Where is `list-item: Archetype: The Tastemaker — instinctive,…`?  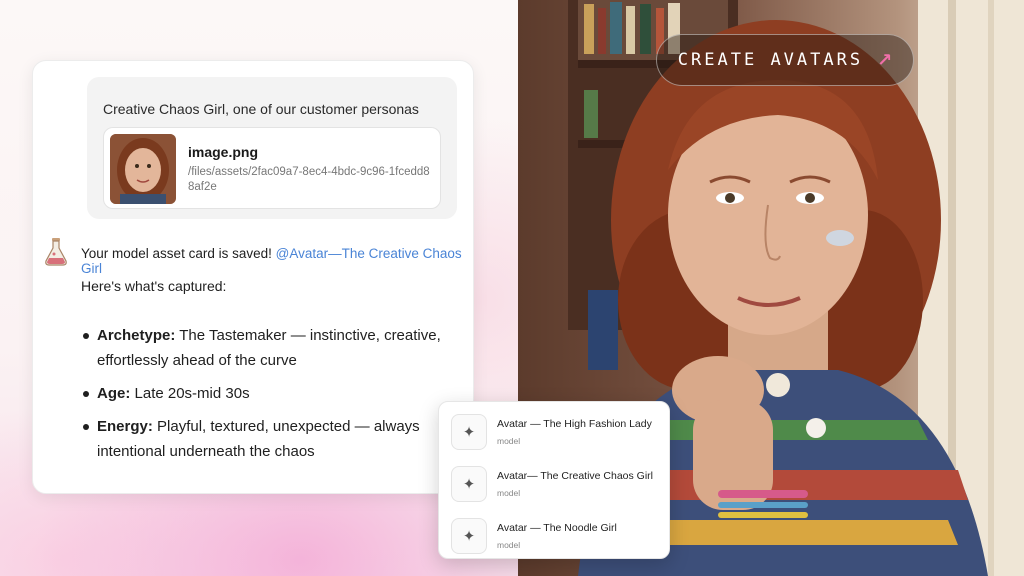 list-item: Archetype: The Tastemaker — instinctive,… is located at coordinates (271, 348).